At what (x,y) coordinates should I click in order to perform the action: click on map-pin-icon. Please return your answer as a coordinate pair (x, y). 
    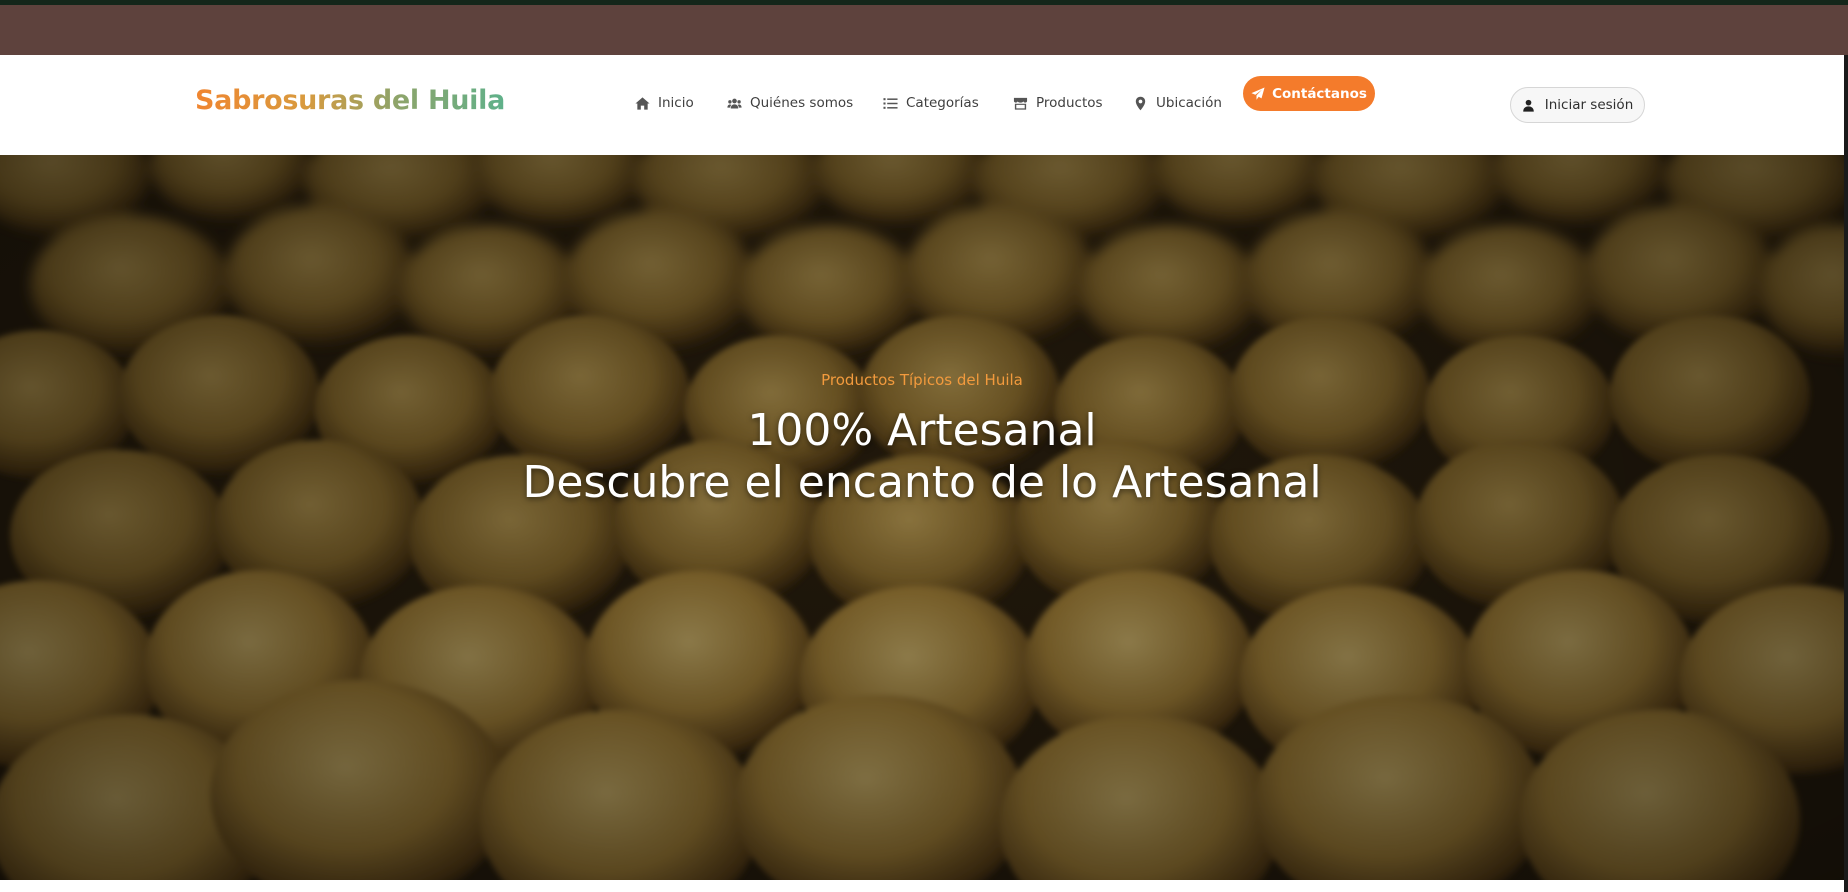
    Looking at the image, I should click on (1140, 103).